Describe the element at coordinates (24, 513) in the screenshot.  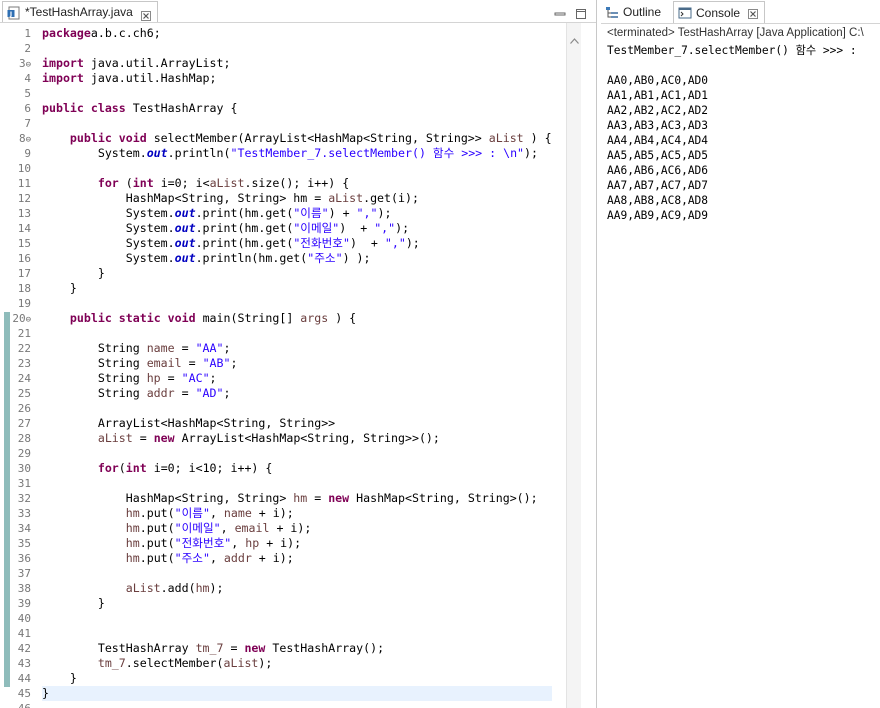
I see `line-number: 33` at that location.